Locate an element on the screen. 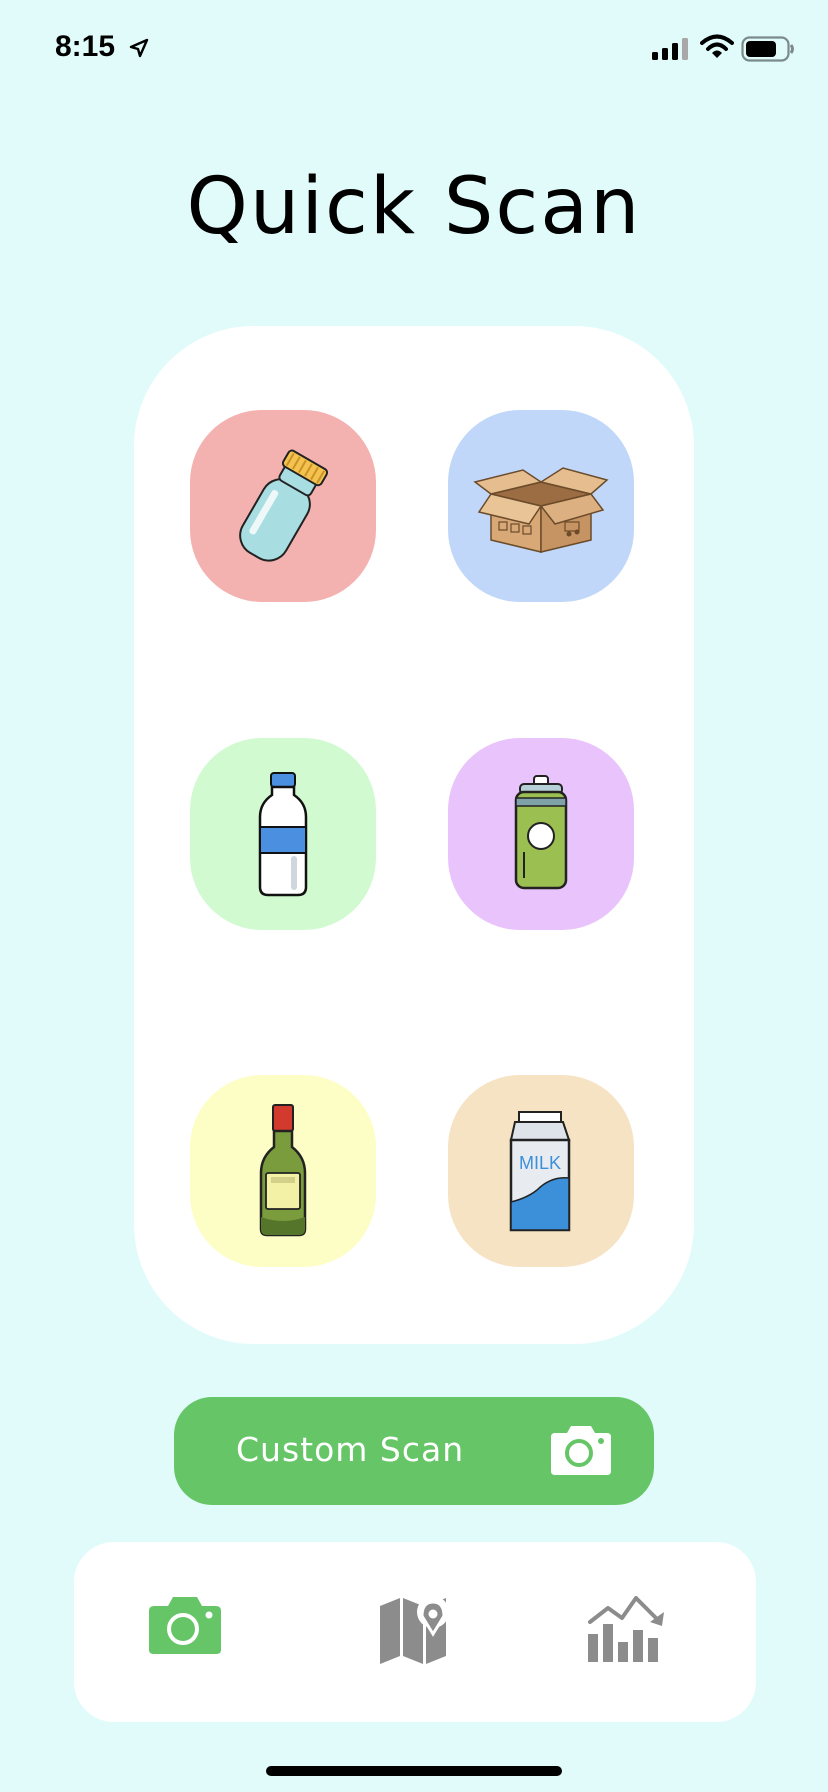 This screenshot has height=1792, width=828. quick-scan-plastic-bottle-button is located at coordinates (283, 834).